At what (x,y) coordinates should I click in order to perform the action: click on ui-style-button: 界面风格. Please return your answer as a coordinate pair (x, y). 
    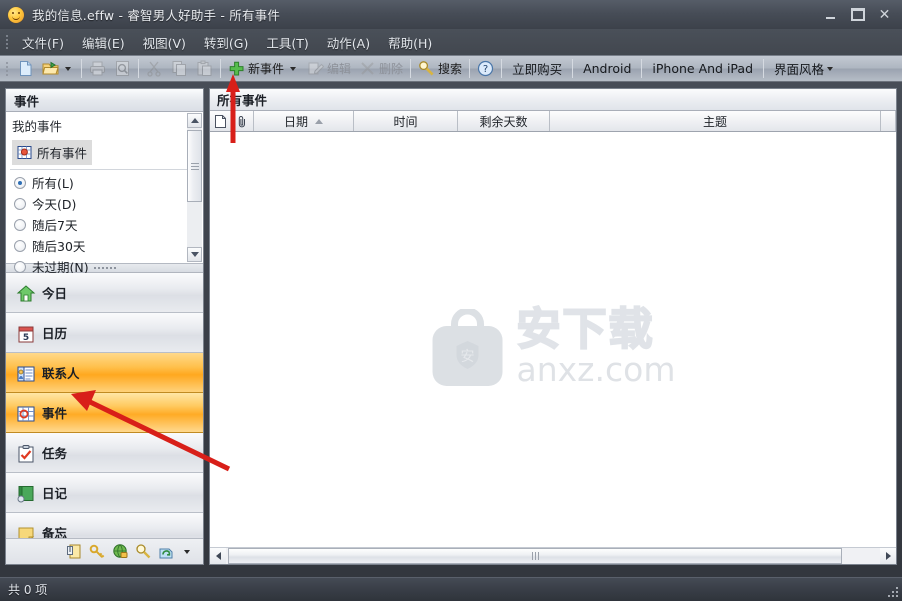
    Looking at the image, I should click on (805, 68).